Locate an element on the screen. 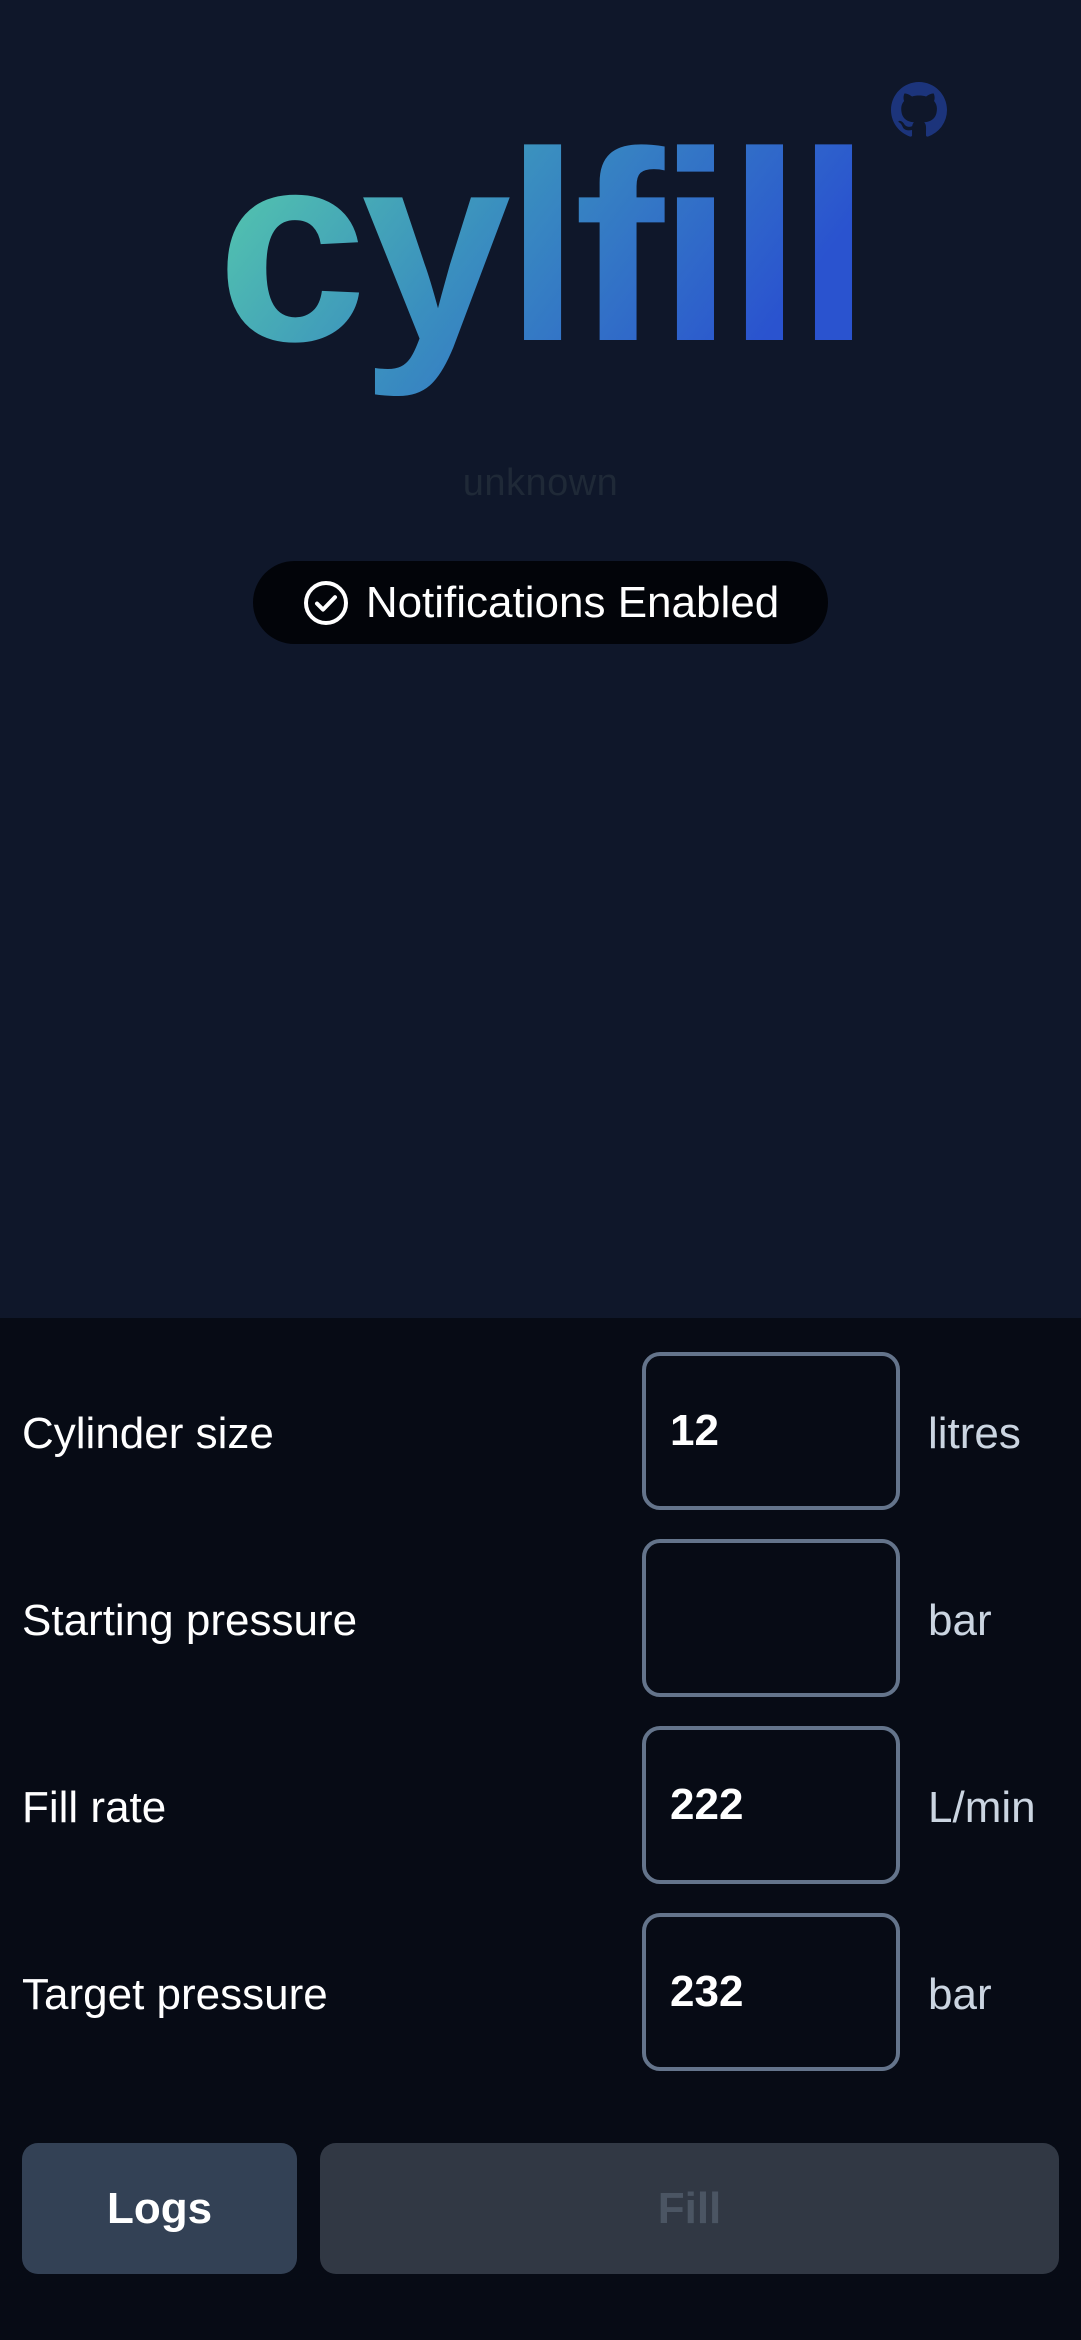  fill-rate-label: Fill rate is located at coordinates (94, 1807).